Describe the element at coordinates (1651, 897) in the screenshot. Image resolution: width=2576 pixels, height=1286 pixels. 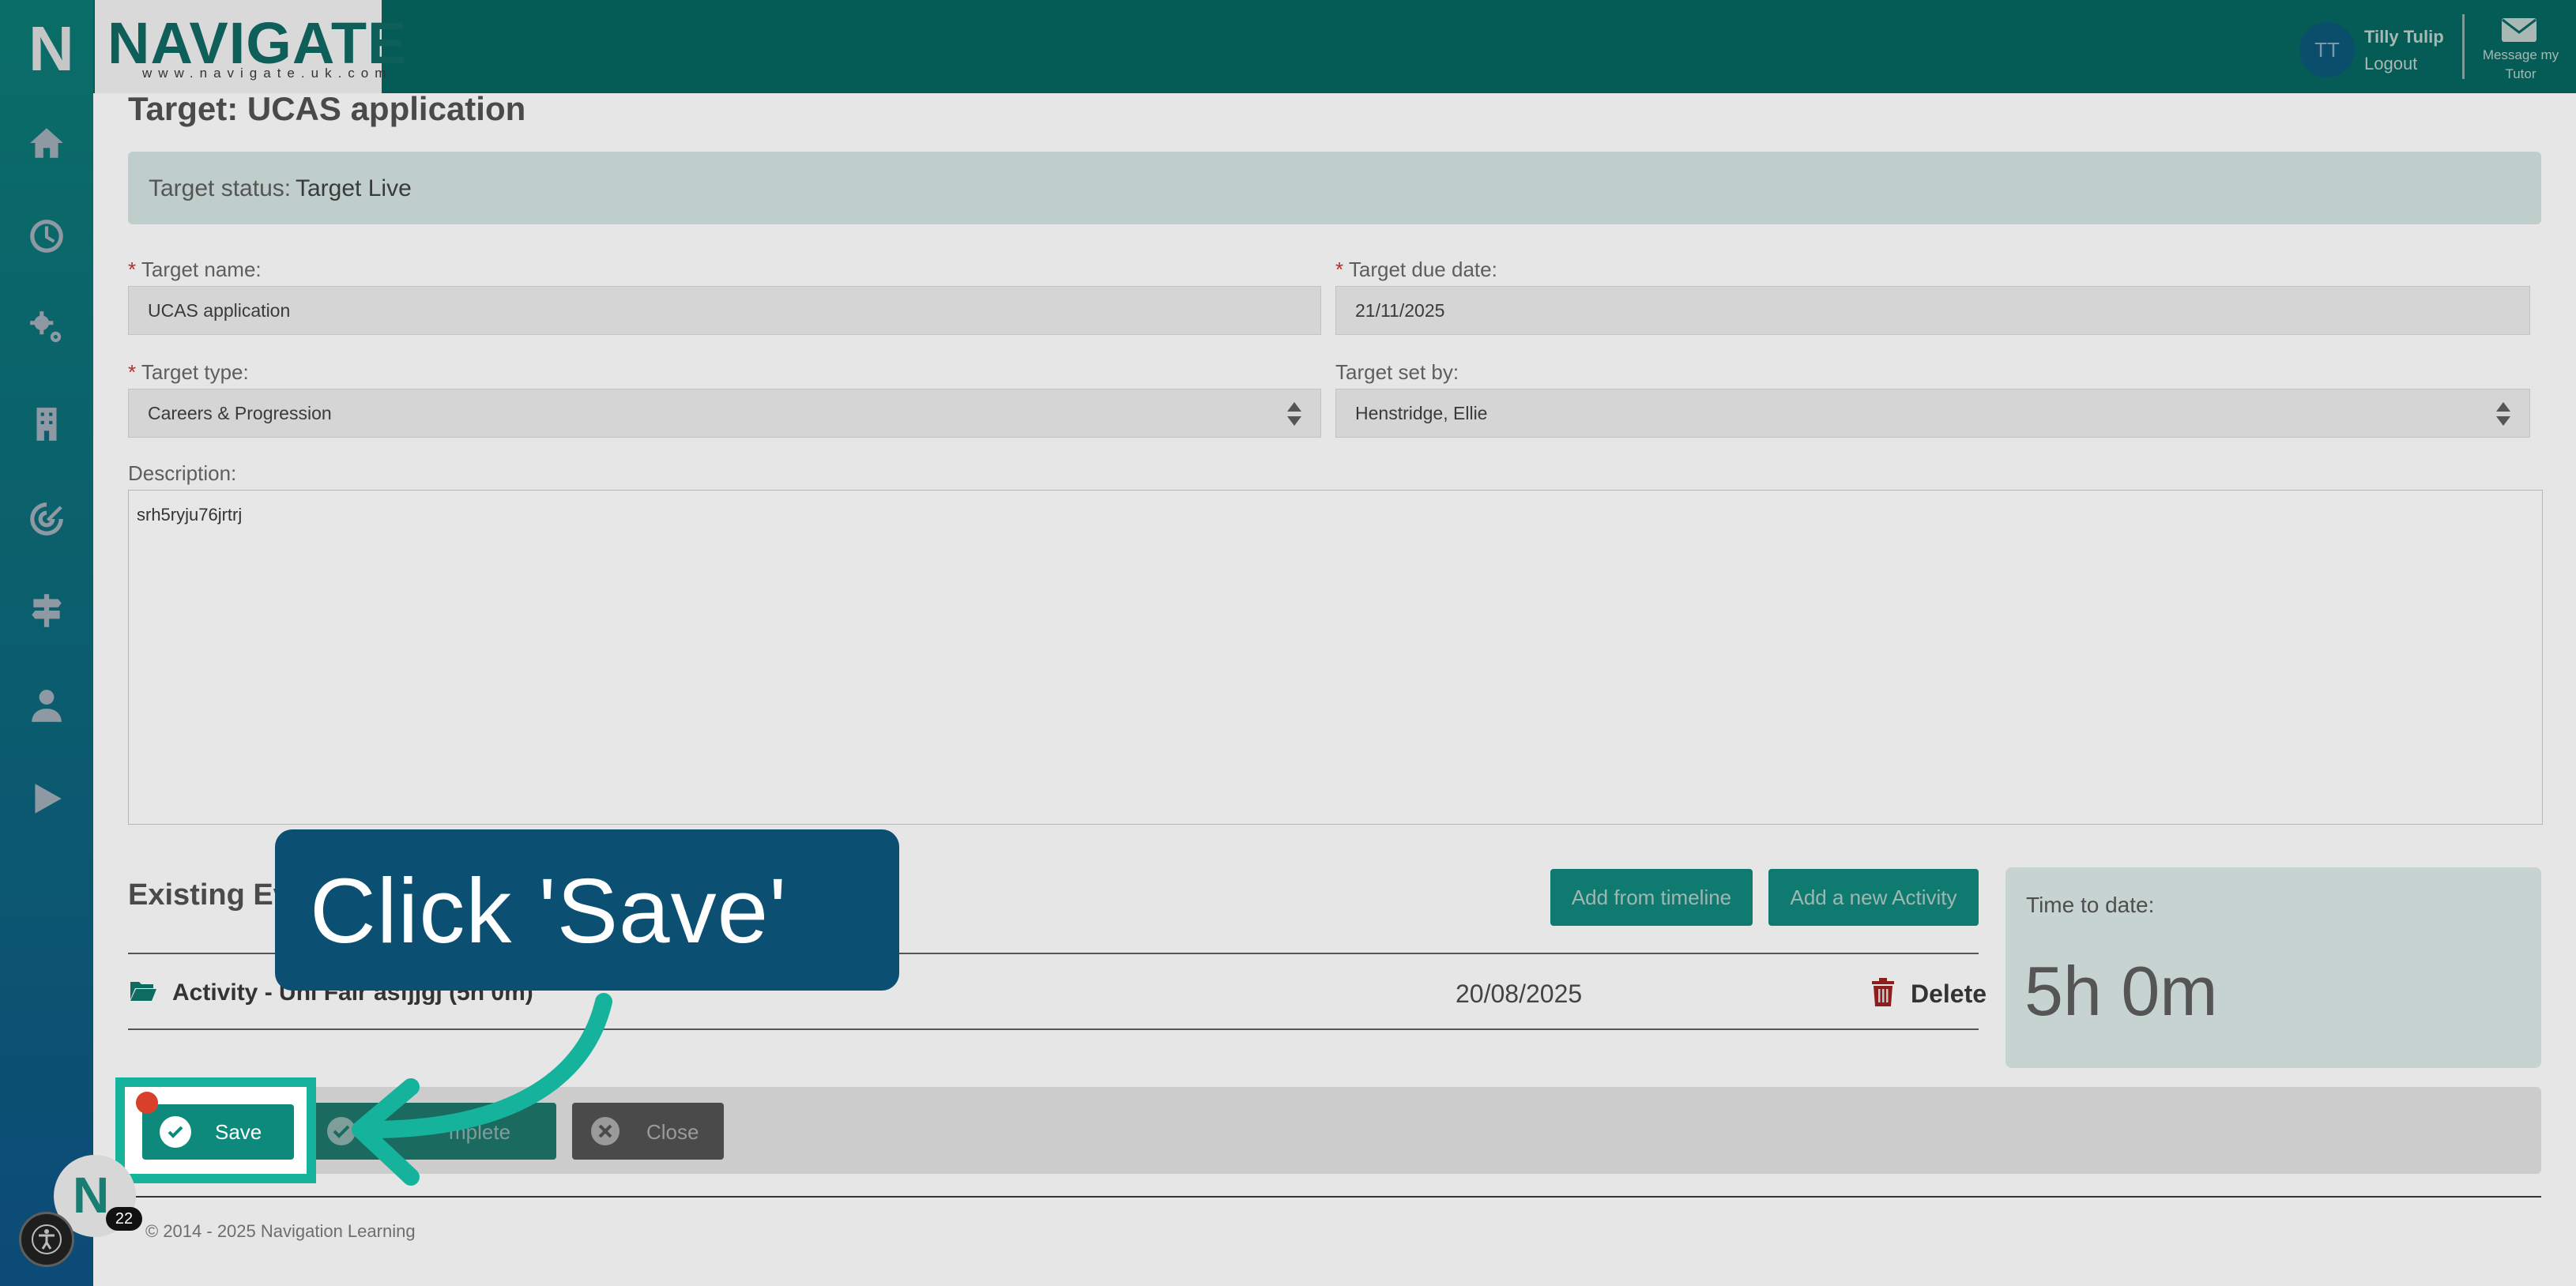
I see `add-from-timeline-button: Add from timeline` at that location.